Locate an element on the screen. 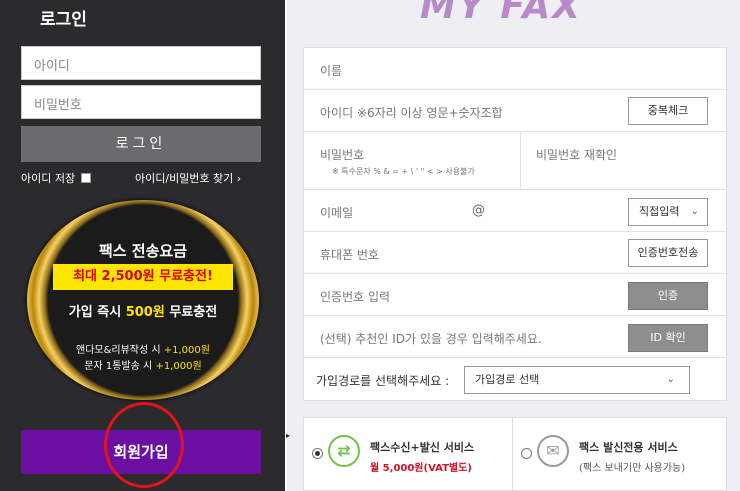 Image resolution: width=740 pixels, height=491 pixels. send-code-button: 인증번호전송 is located at coordinates (668, 253).